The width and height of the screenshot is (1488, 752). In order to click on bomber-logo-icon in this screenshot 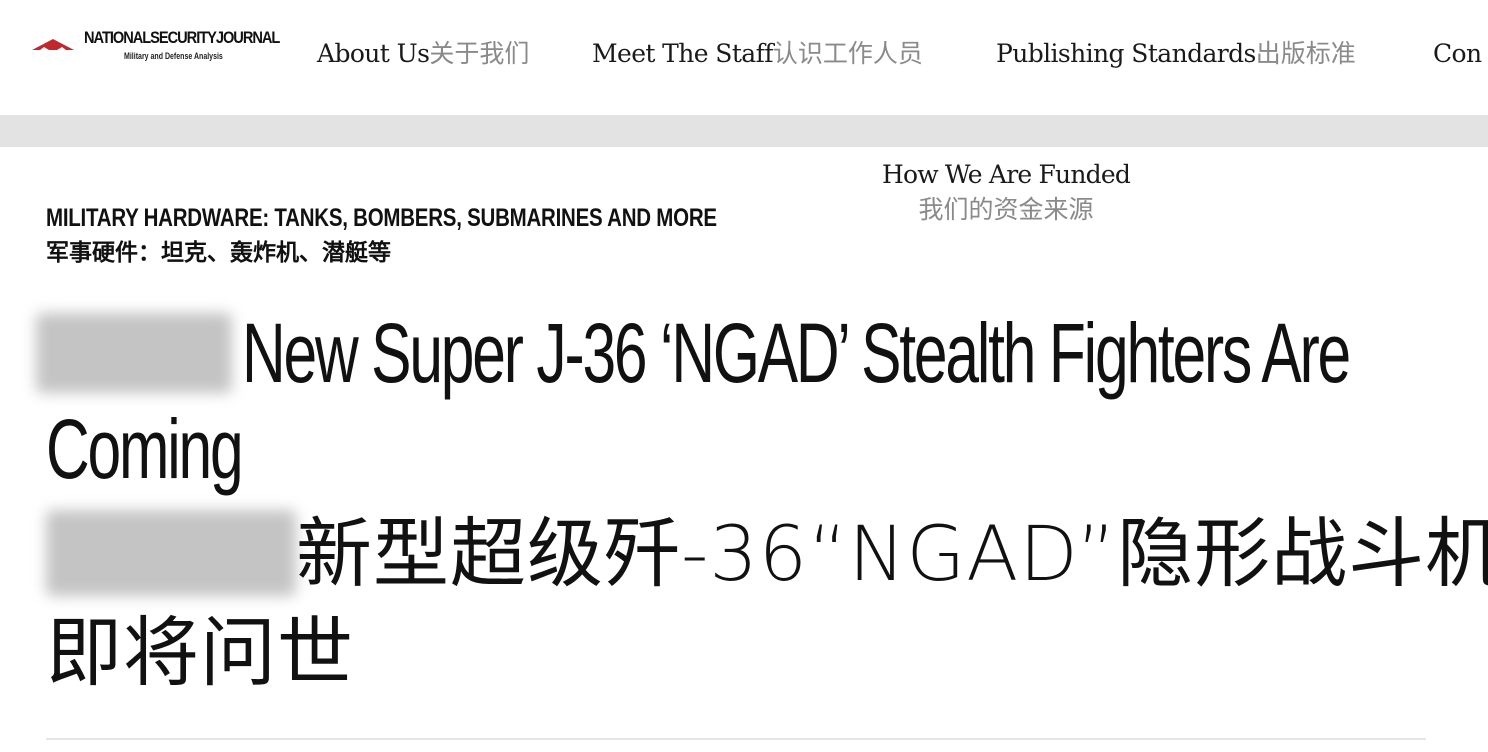, I will do `click(53, 44)`.